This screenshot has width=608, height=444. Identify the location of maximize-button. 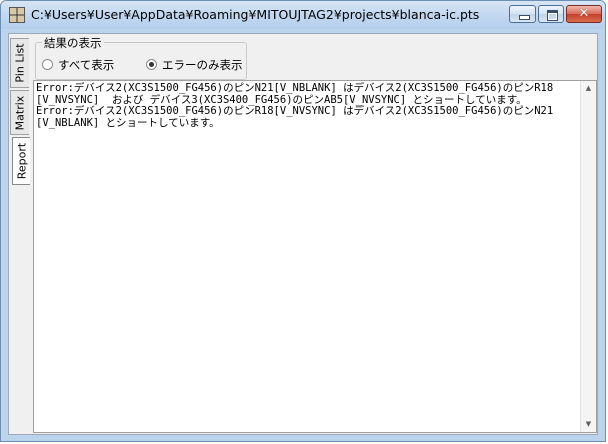
(551, 14).